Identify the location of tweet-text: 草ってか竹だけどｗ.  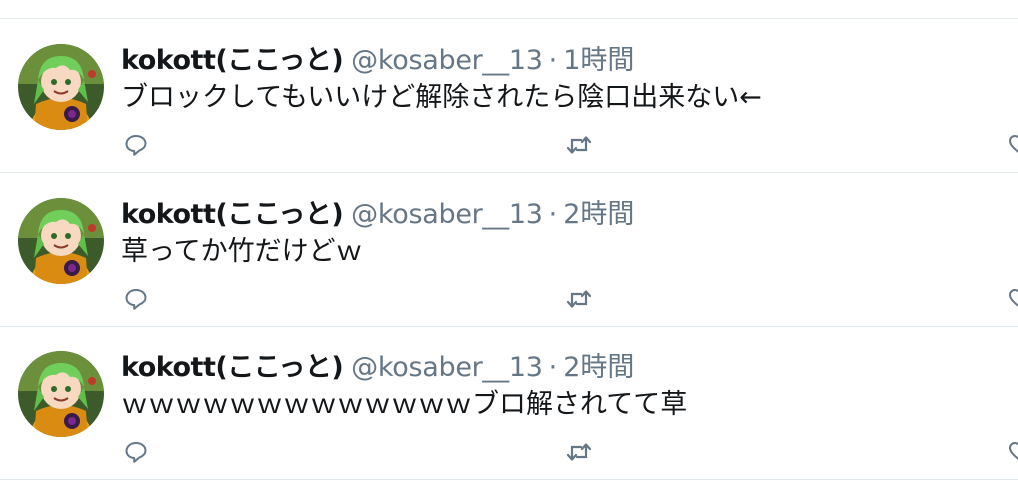
(242, 251).